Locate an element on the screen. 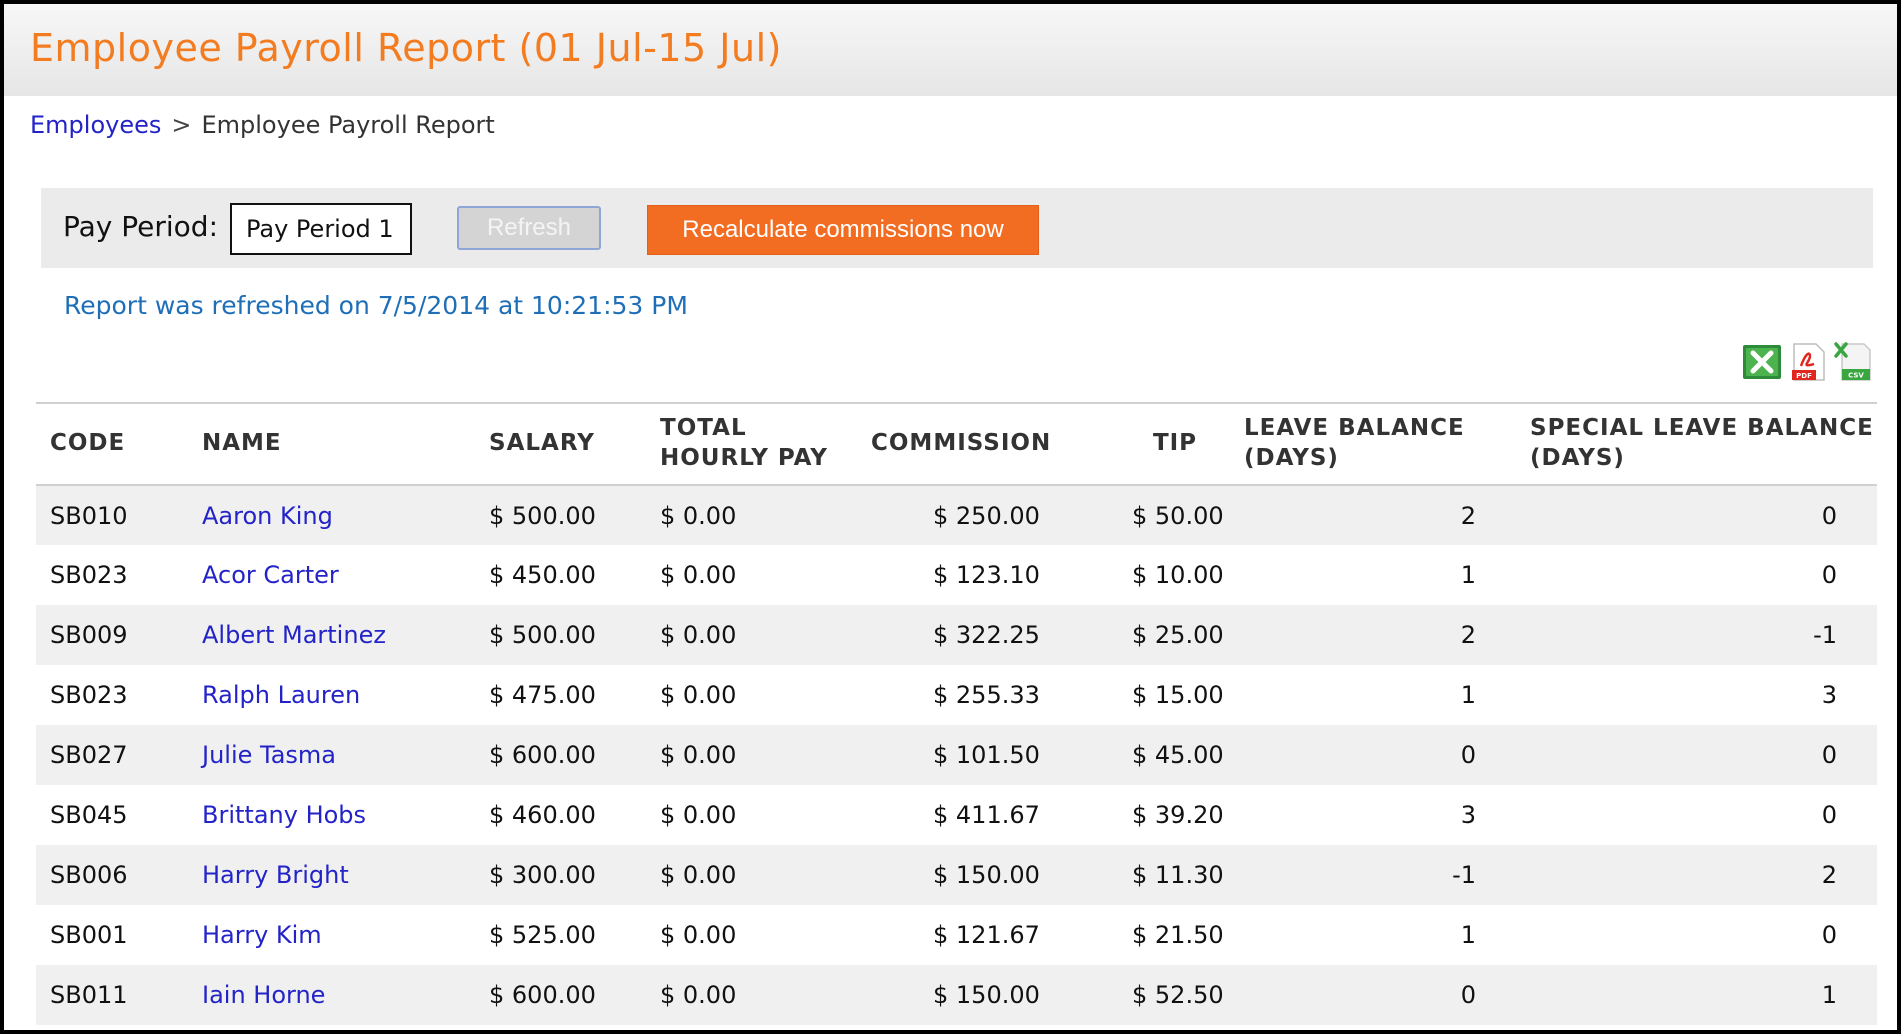 The width and height of the screenshot is (1901, 1034). employee-link: Julie Tasma is located at coordinates (269, 755).